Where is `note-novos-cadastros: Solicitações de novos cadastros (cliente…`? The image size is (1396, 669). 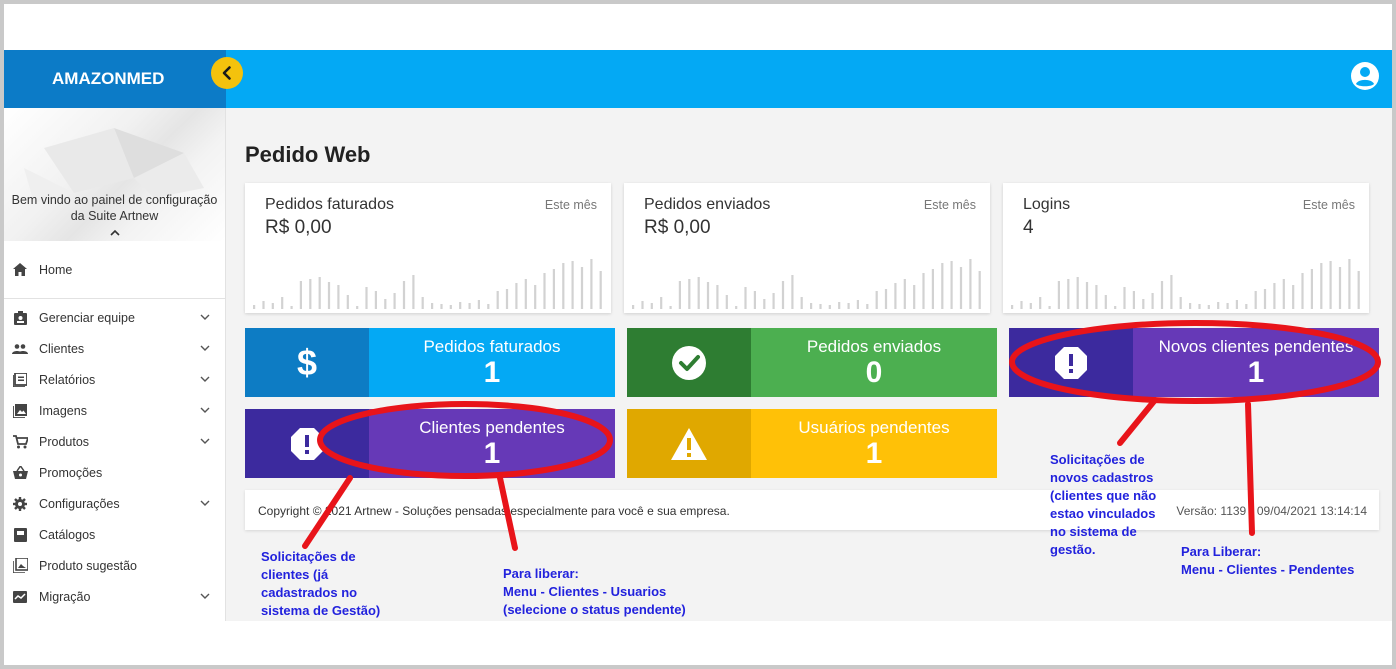 note-novos-cadastros: Solicitações de novos cadastros (cliente… is located at coordinates (1103, 505).